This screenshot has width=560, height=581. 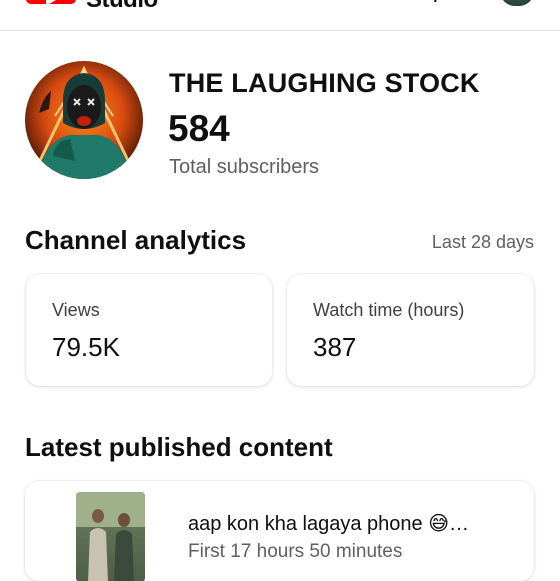 I want to click on analytics-heading: Channel analytics, so click(x=136, y=240).